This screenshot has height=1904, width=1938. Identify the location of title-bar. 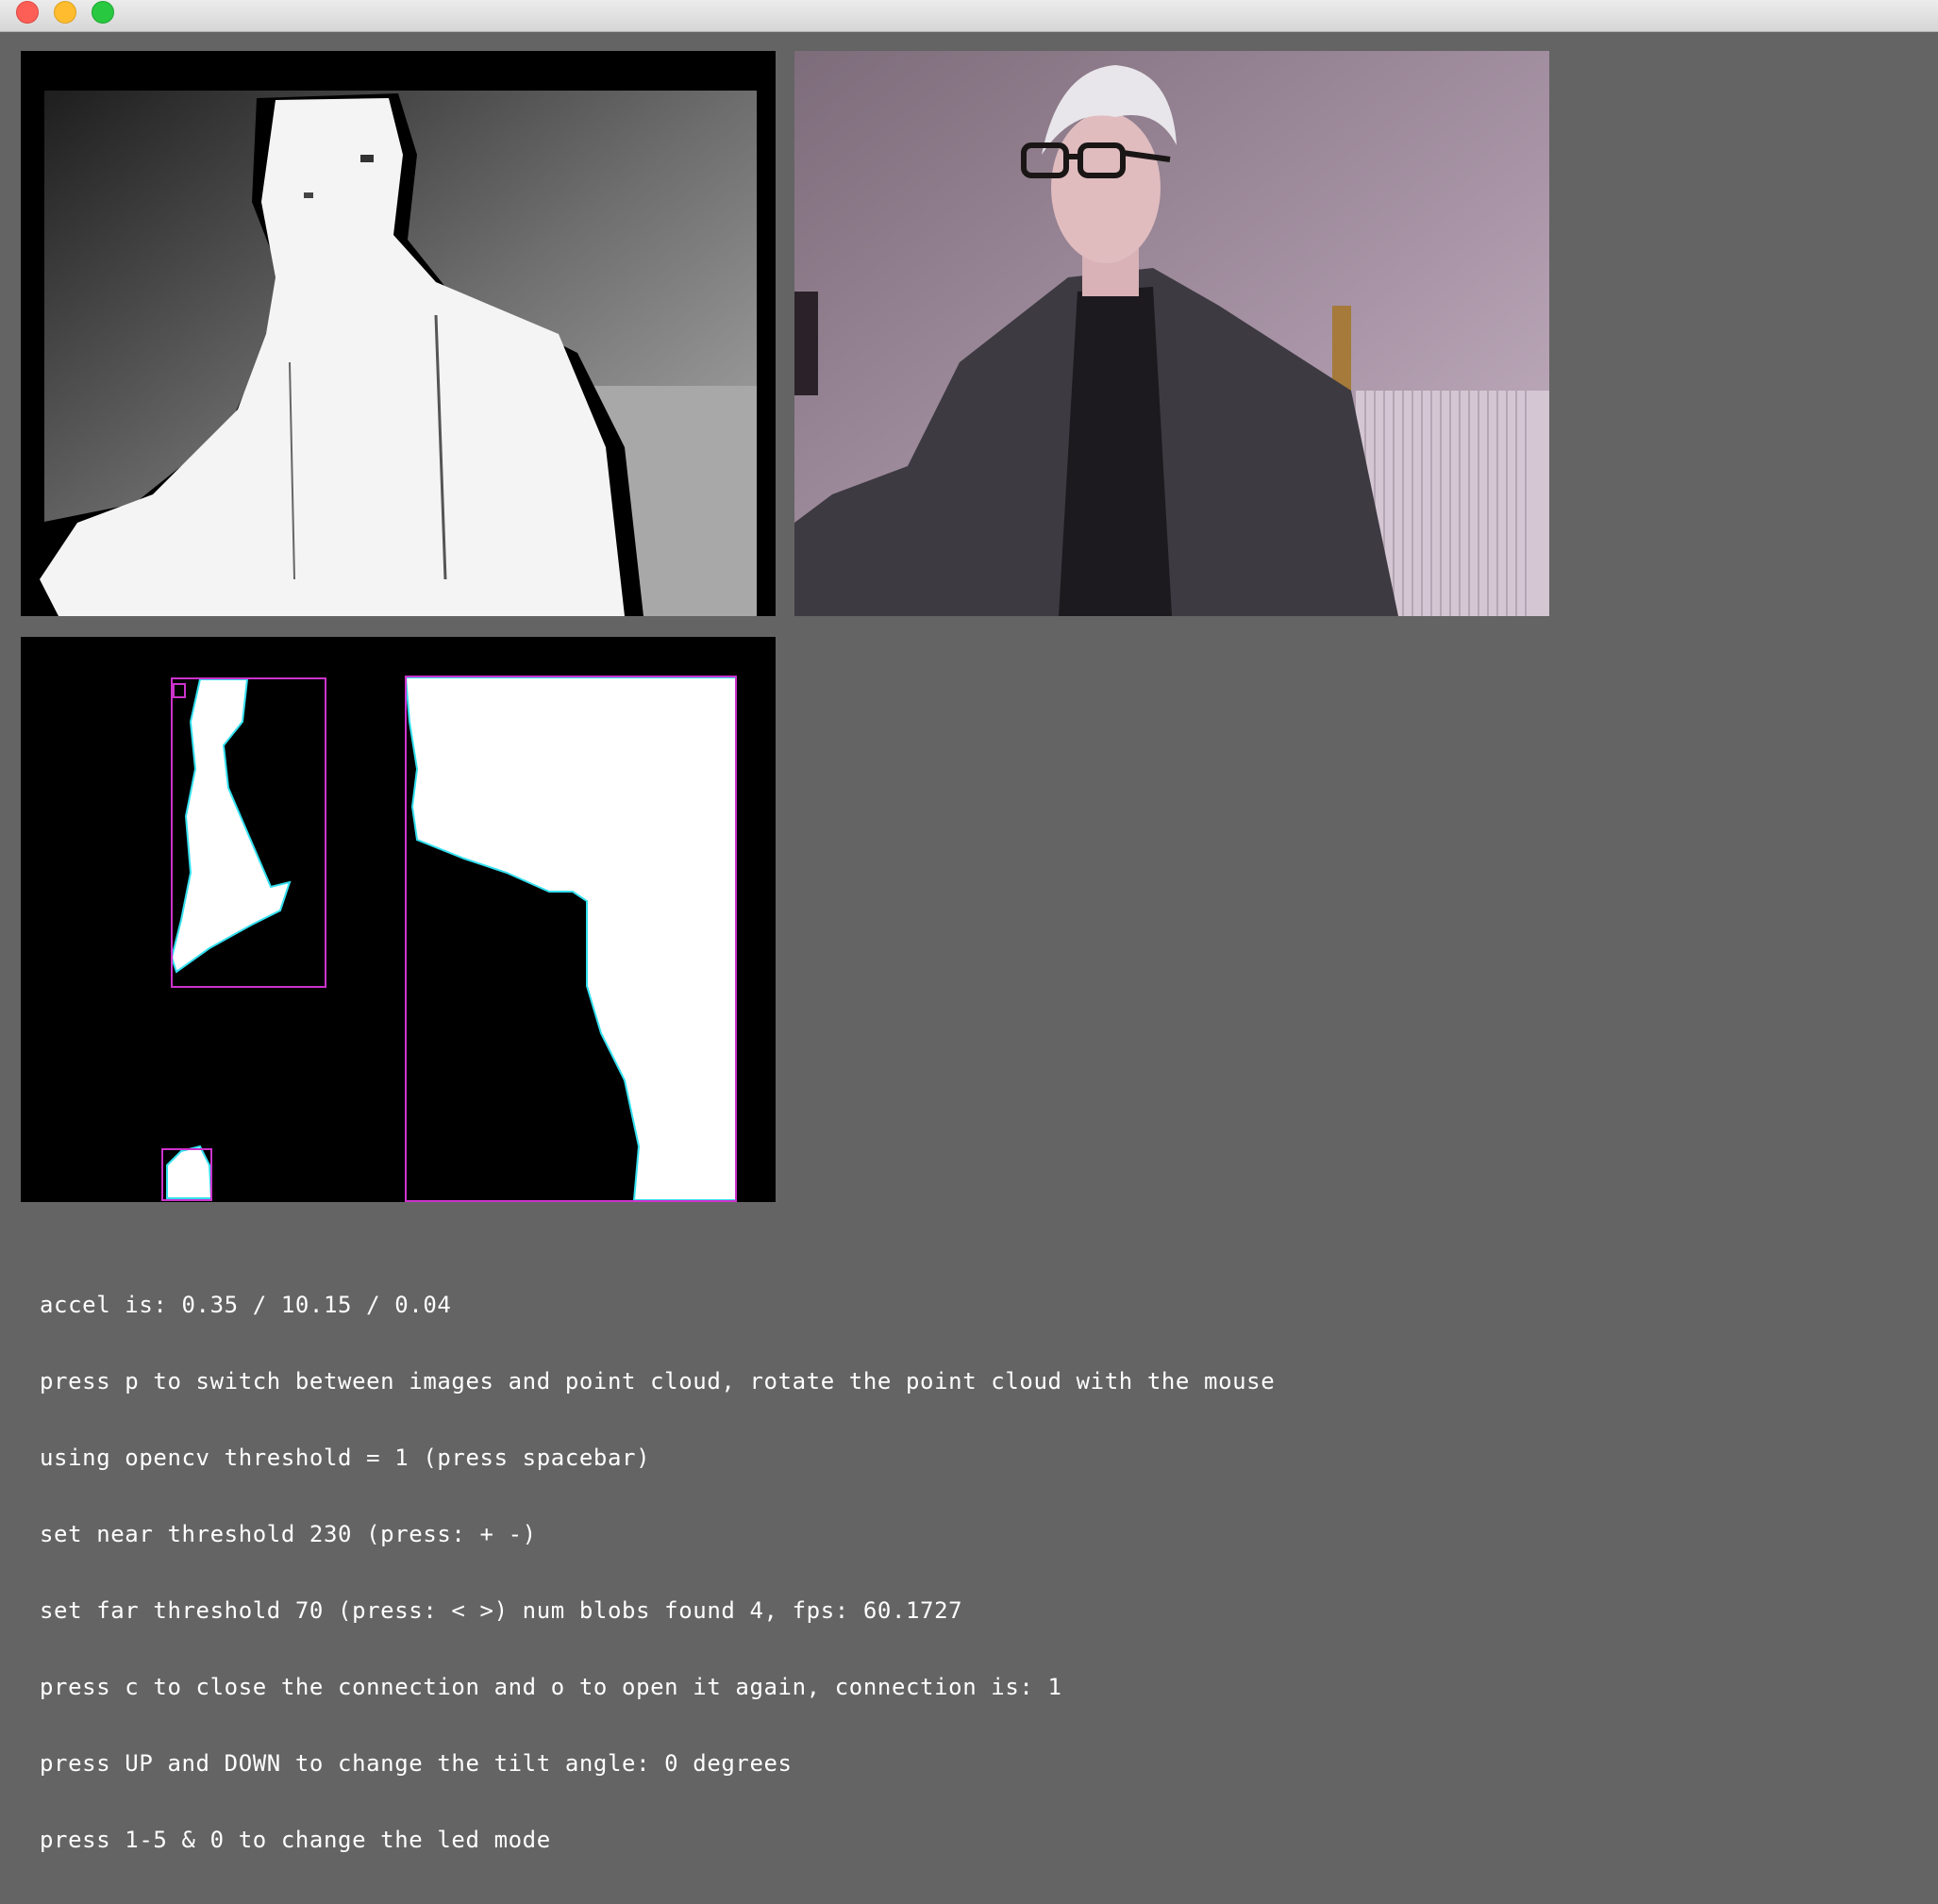
(969, 16).